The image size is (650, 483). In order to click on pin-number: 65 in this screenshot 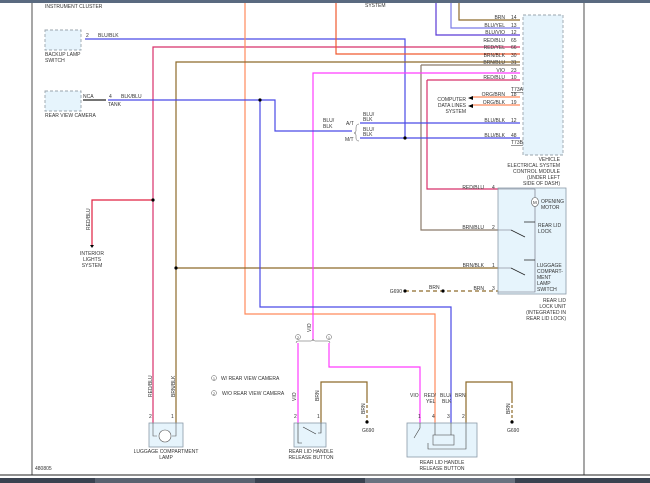, I will do `click(514, 41)`.